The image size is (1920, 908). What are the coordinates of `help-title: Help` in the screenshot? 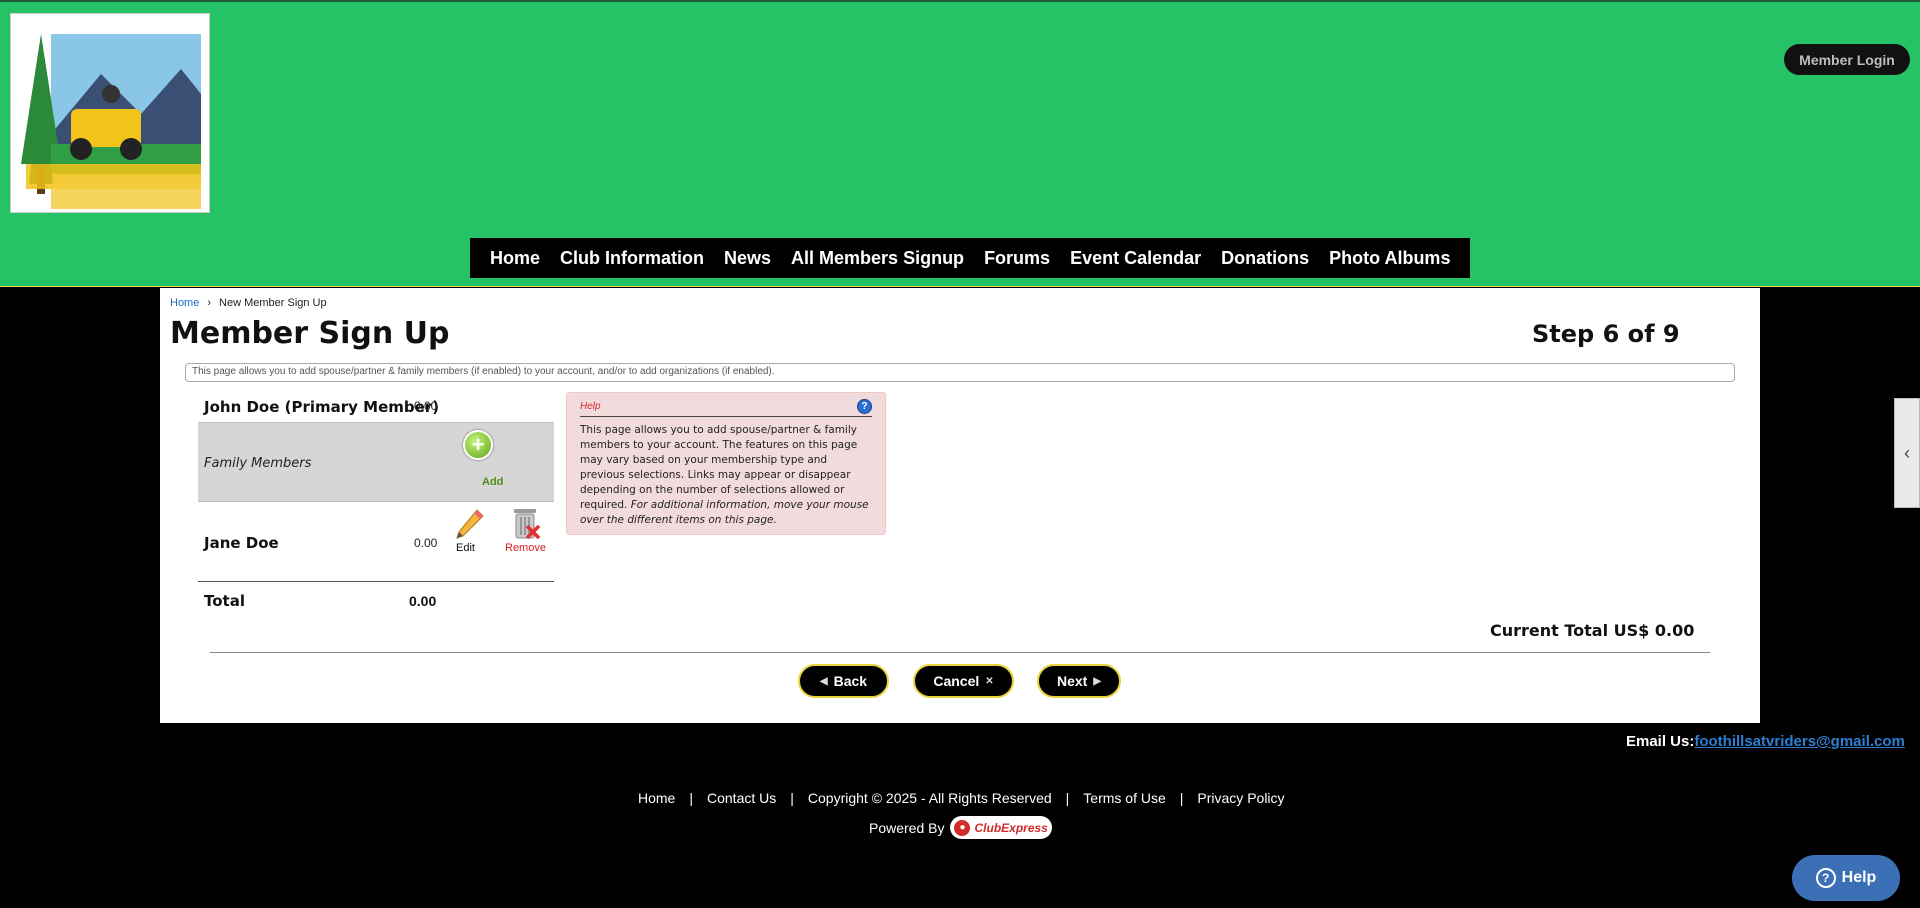 It's located at (590, 406).